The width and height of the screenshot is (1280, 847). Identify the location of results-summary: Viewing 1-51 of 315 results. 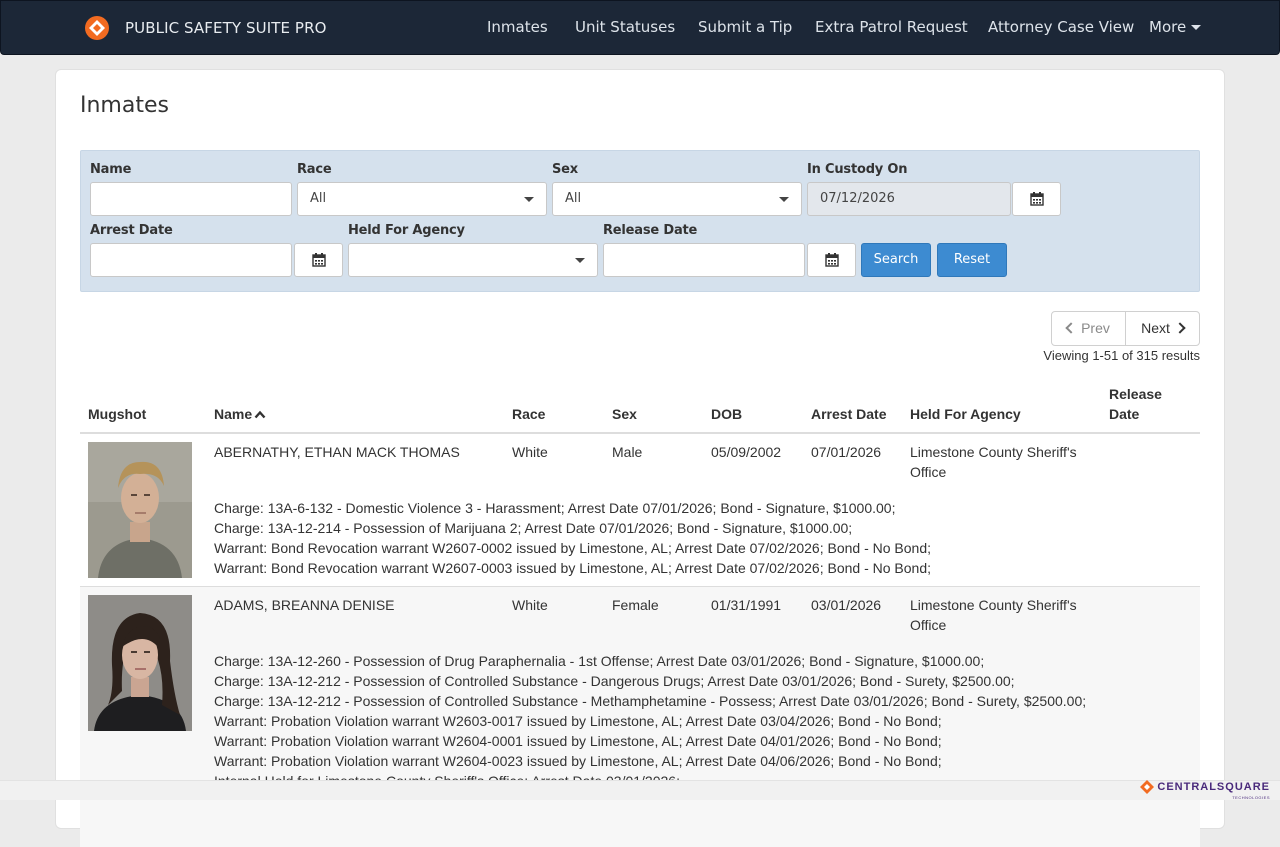
(1121, 355).